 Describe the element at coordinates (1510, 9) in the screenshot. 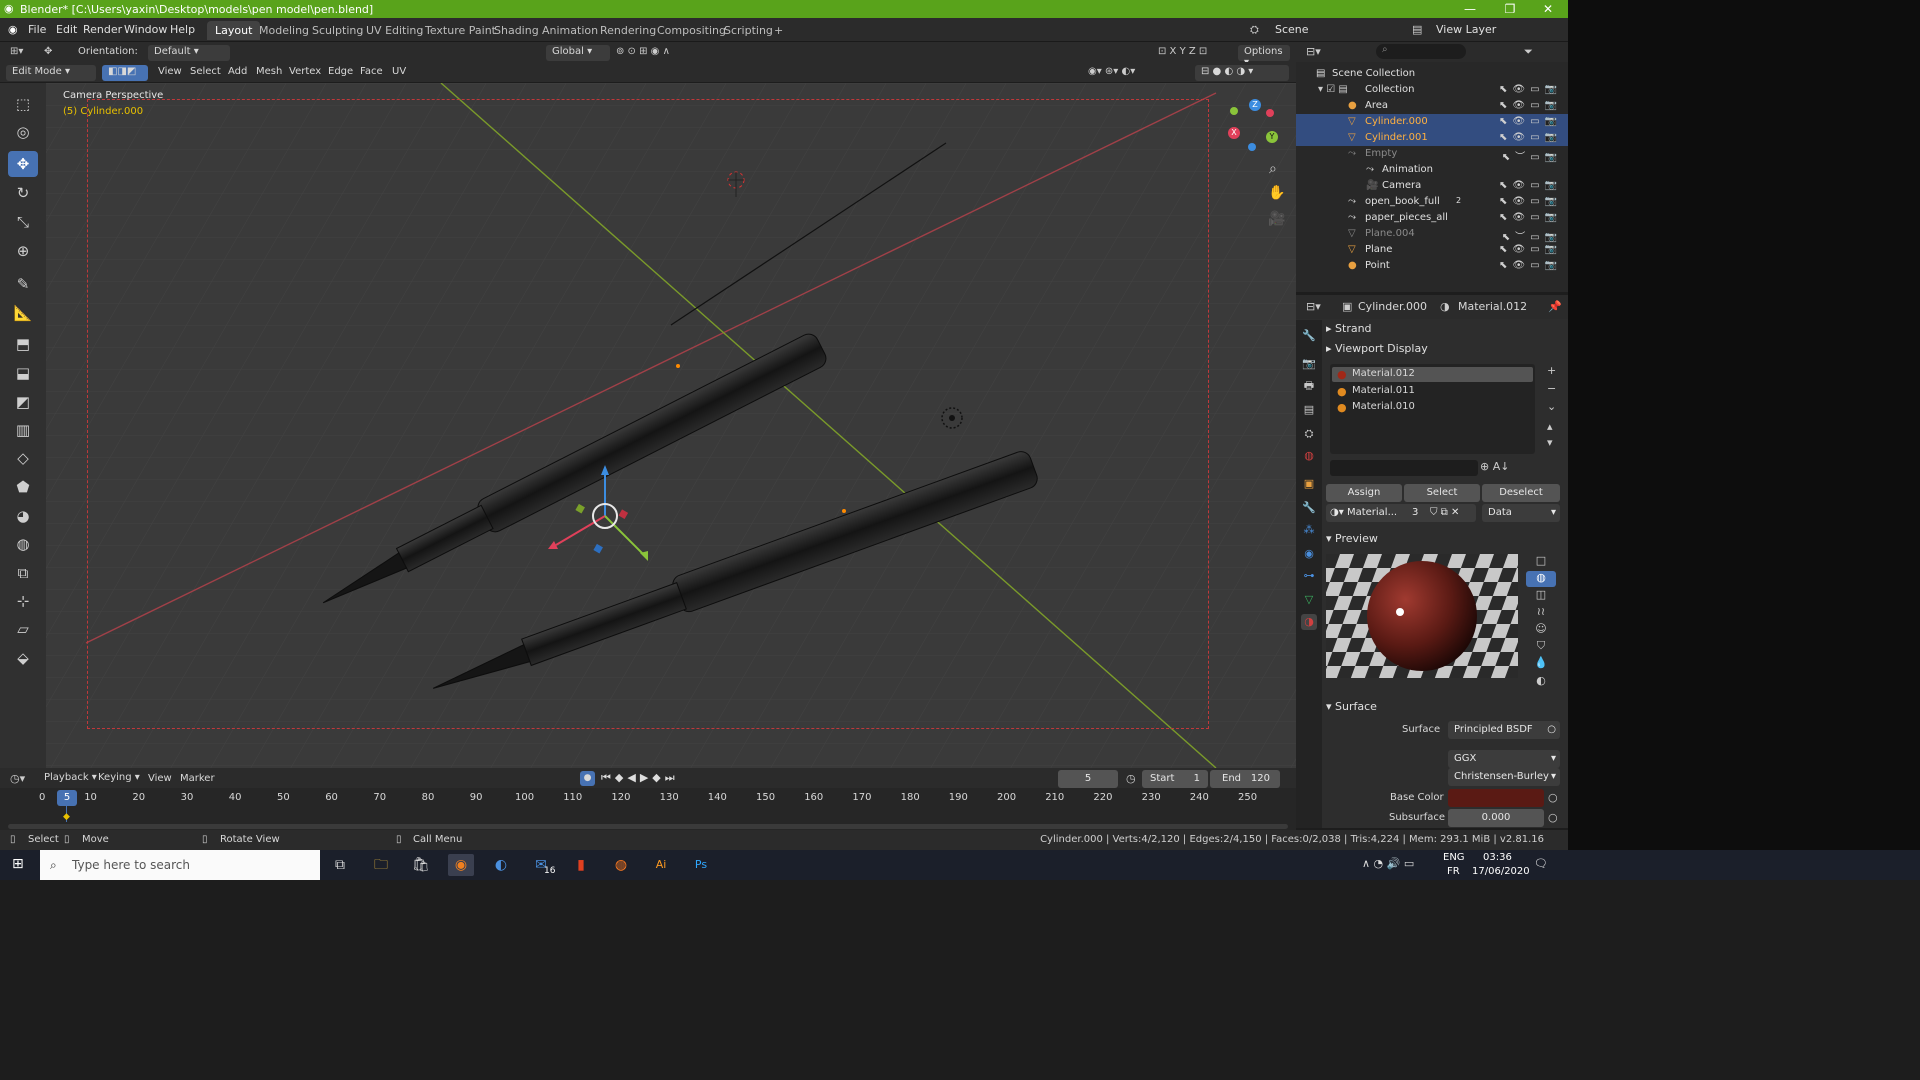

I see `restore-button: ❐` at that location.